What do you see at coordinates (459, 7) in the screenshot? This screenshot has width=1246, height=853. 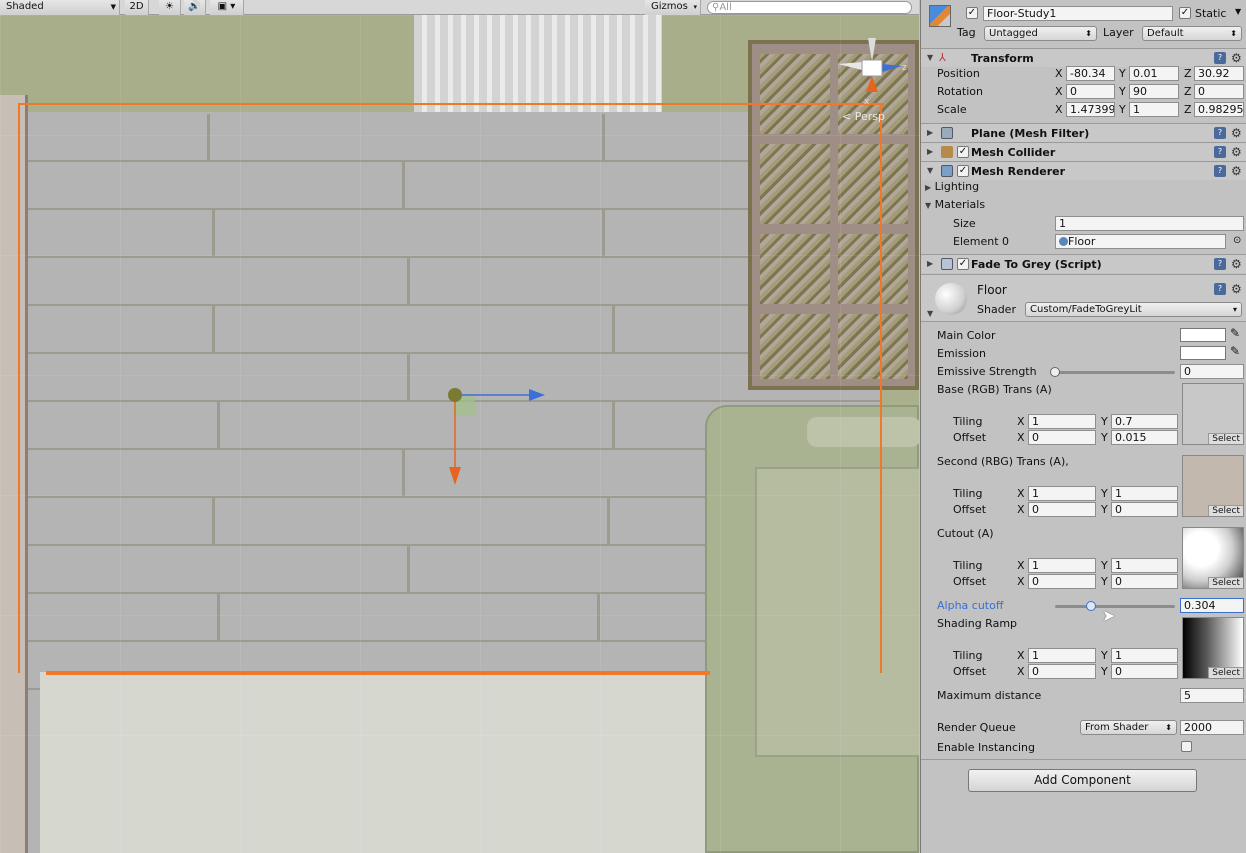 I see `scene-toolbar: Shaded ▼ 2D ☀ 🔊 ▣ ▾ Gizmos ▾ ⚲All` at bounding box center [459, 7].